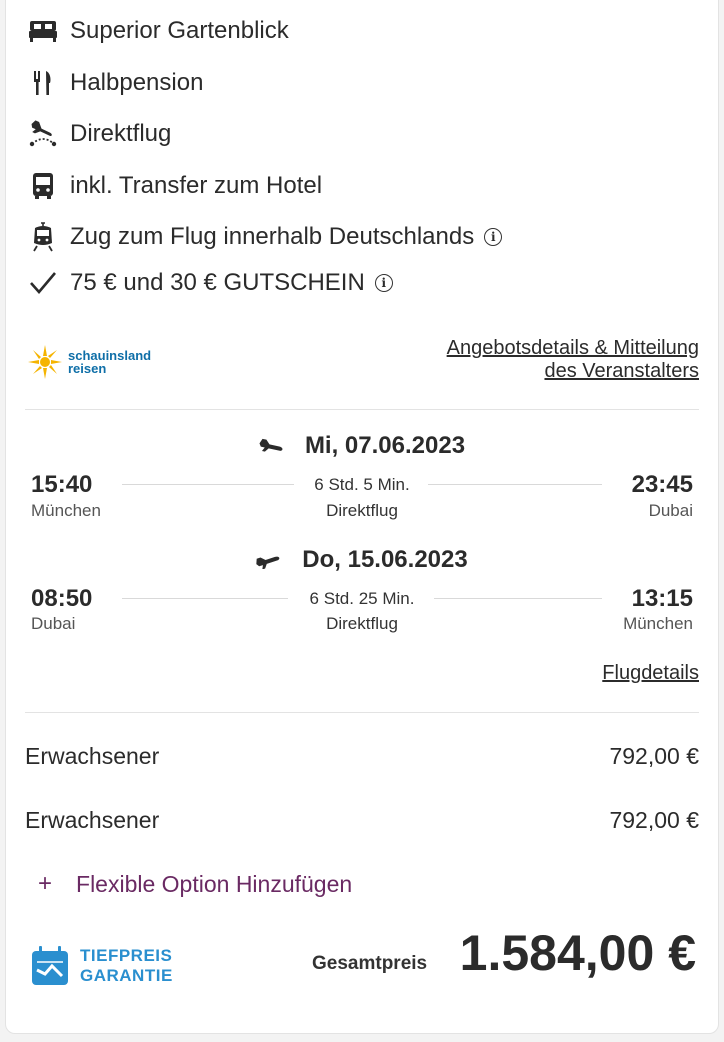 The image size is (724, 1042). I want to click on feature-train: Zug zum Flug innerhalb Deutschlands i, so click(265, 237).